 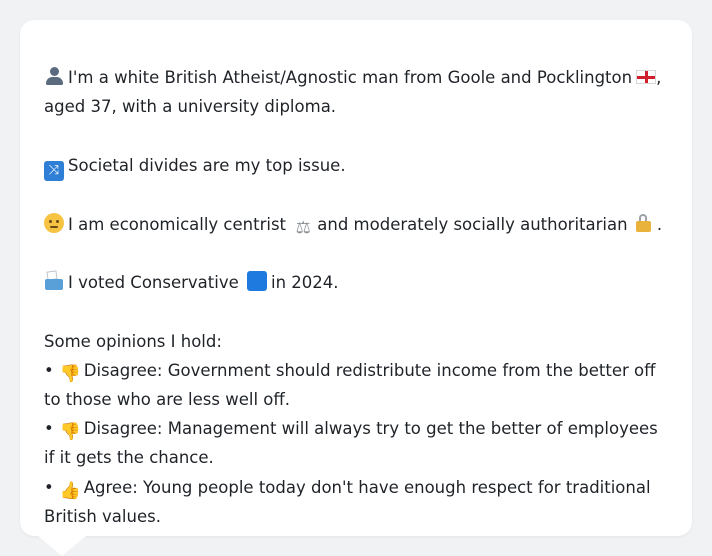 What do you see at coordinates (659, 224) in the screenshot?
I see `stance-end: .` at bounding box center [659, 224].